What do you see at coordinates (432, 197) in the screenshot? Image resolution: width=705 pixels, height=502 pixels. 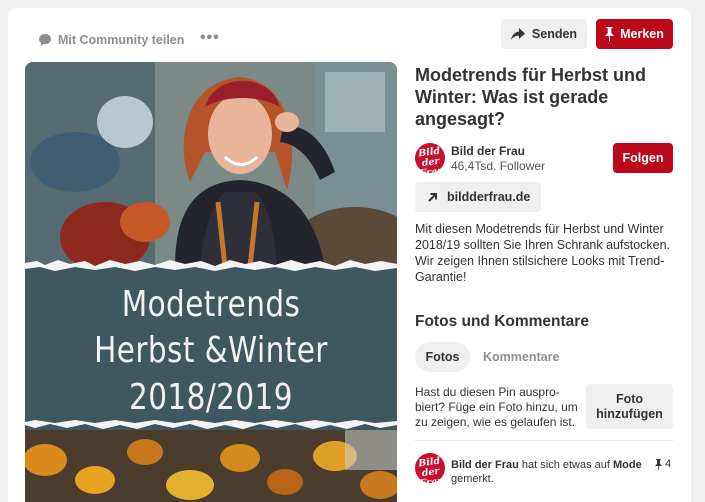 I see `arrow-up-right-icon` at bounding box center [432, 197].